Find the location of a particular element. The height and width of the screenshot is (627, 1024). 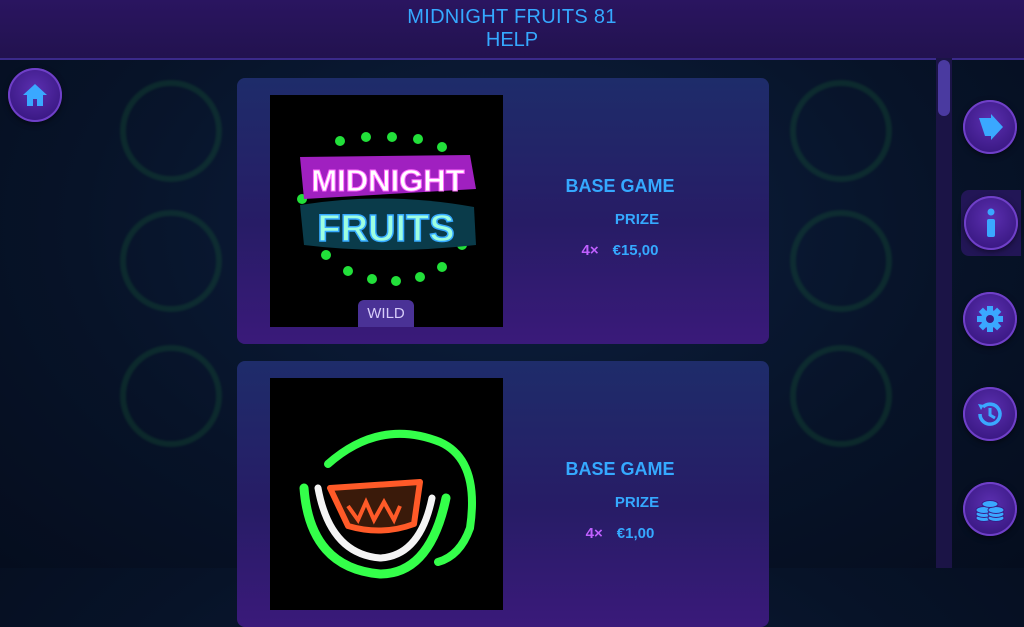

help-header: MIDNIGHT FRUITS 81 HELP is located at coordinates (512, 30).